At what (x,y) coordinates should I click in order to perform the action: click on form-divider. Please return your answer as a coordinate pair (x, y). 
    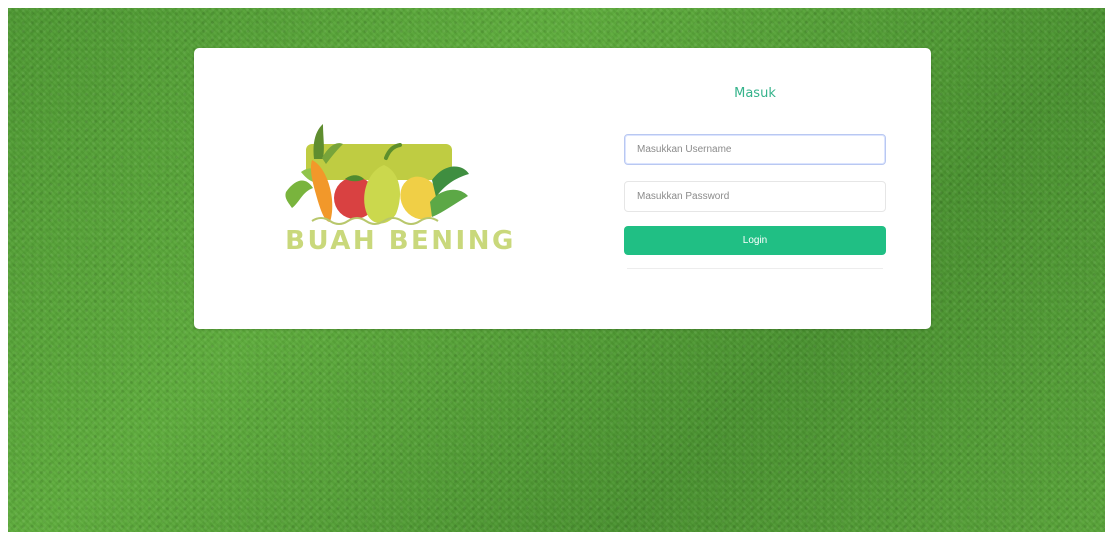
    Looking at the image, I should click on (755, 268).